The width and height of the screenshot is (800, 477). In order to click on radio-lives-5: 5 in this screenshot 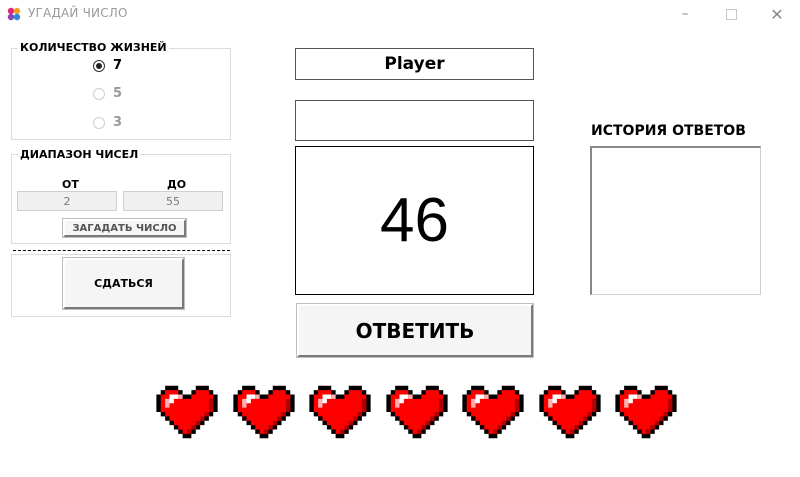, I will do `click(107, 93)`.